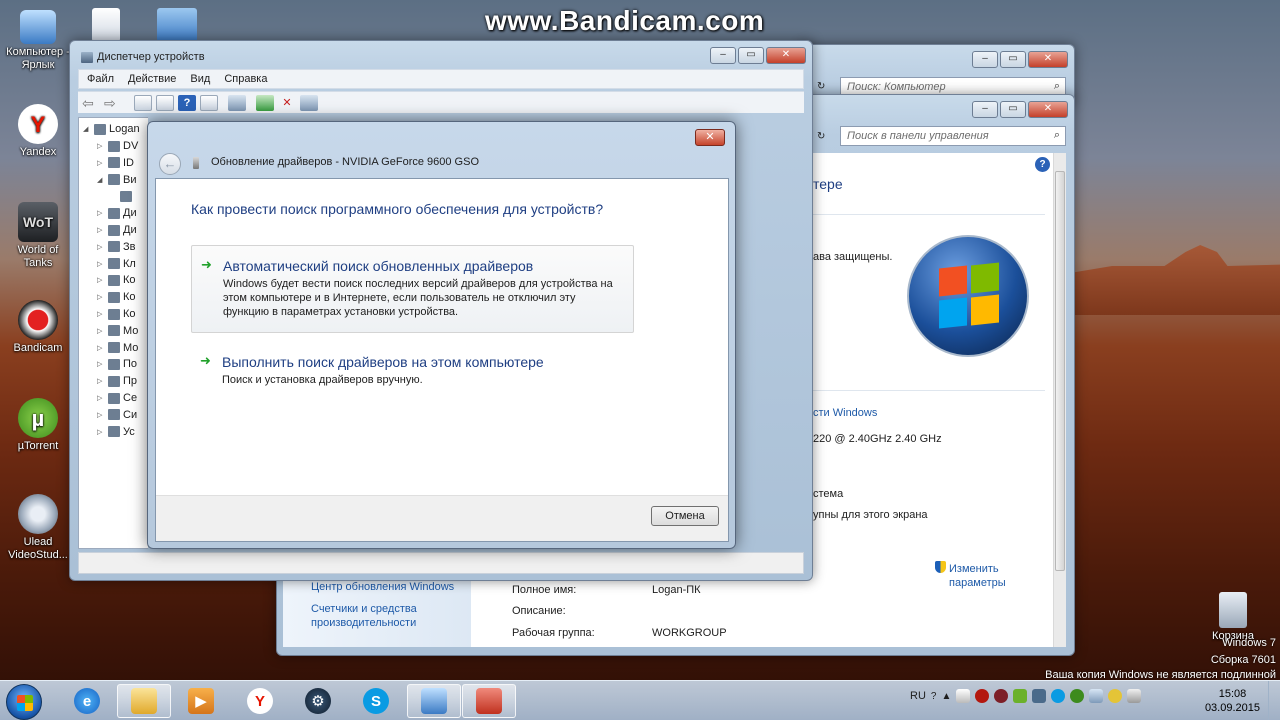  Describe the element at coordinates (821, 86) in the screenshot. I see `nav-dropdown-icon: ↻` at that location.